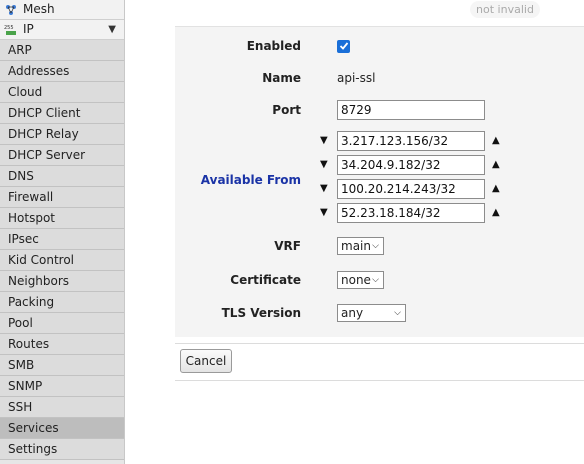  Describe the element at coordinates (62, 50) in the screenshot. I see `sidebar-item-arp: ARP` at that location.